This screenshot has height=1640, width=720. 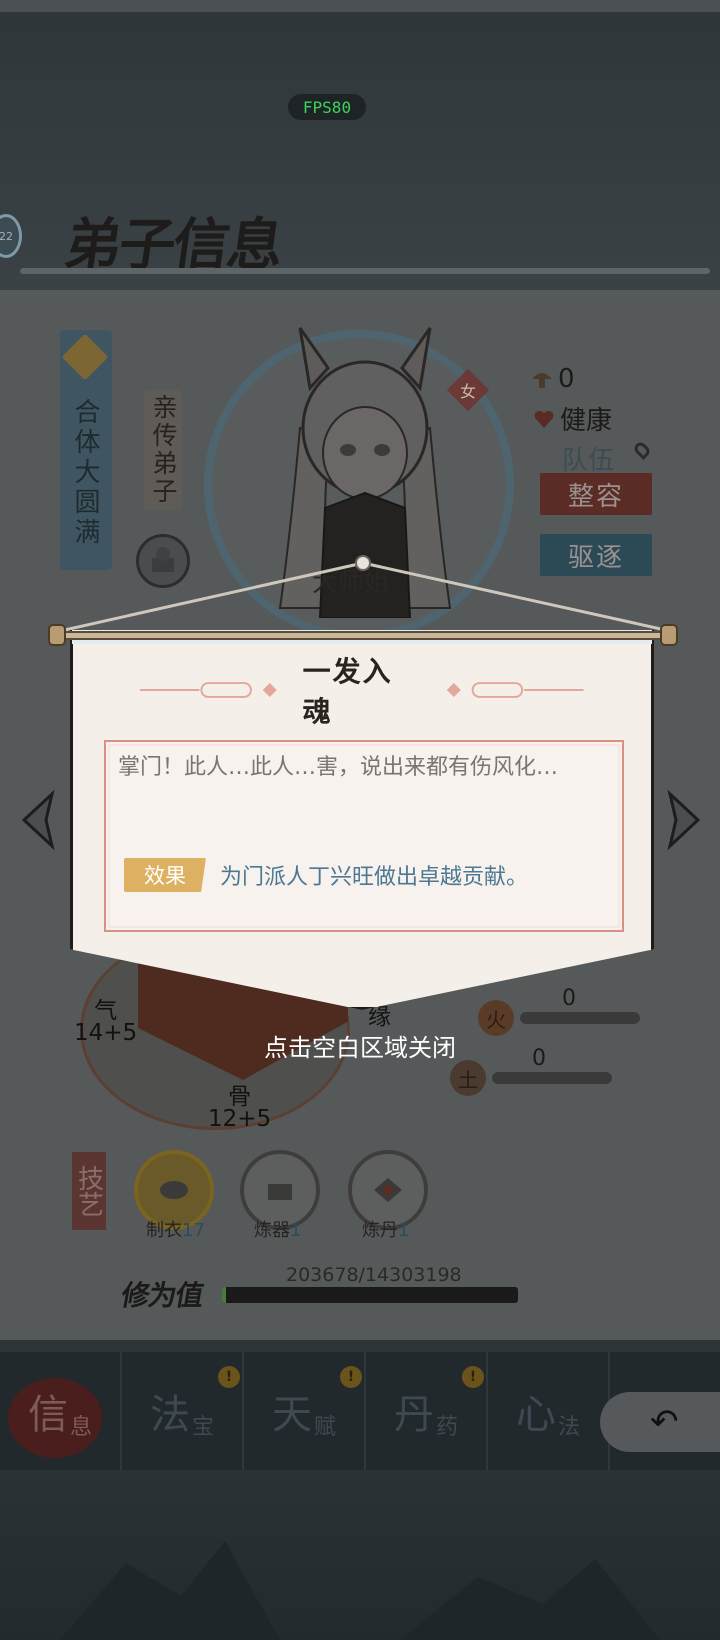 I want to click on attr-bone: 骨 12+5, so click(x=240, y=1108).